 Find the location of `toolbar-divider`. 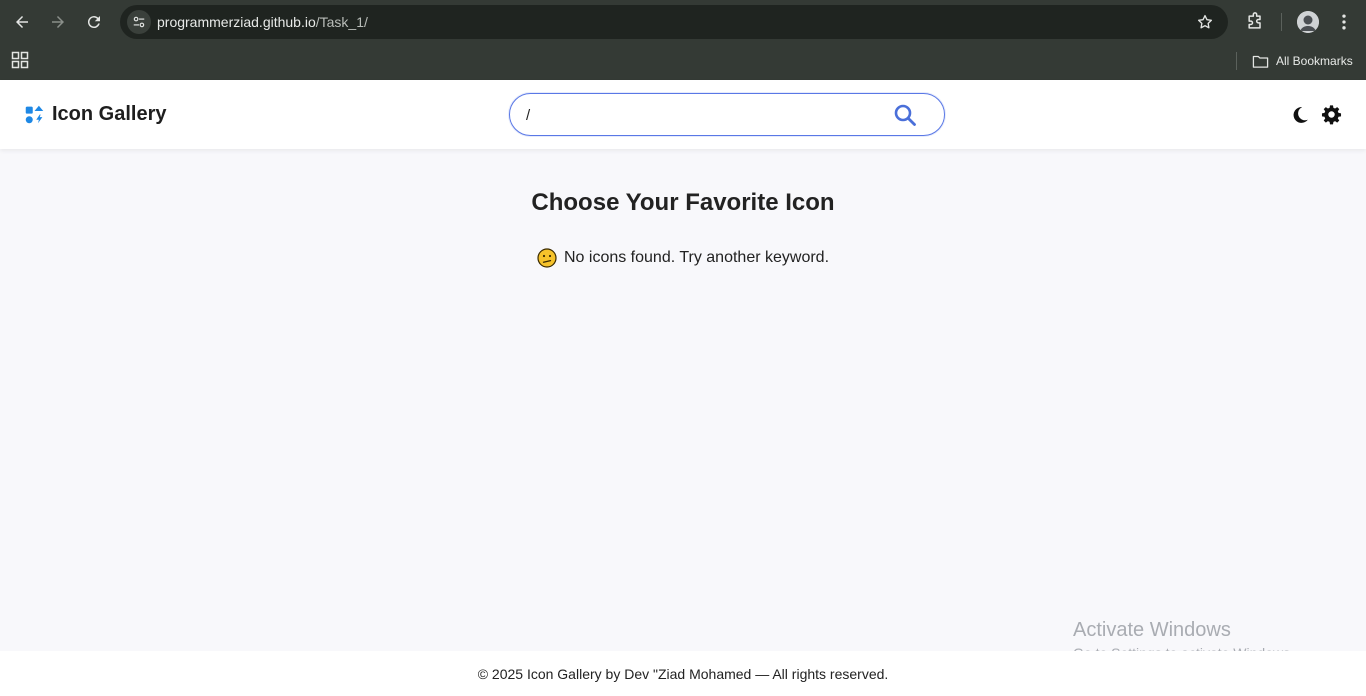

toolbar-divider is located at coordinates (1281, 22).